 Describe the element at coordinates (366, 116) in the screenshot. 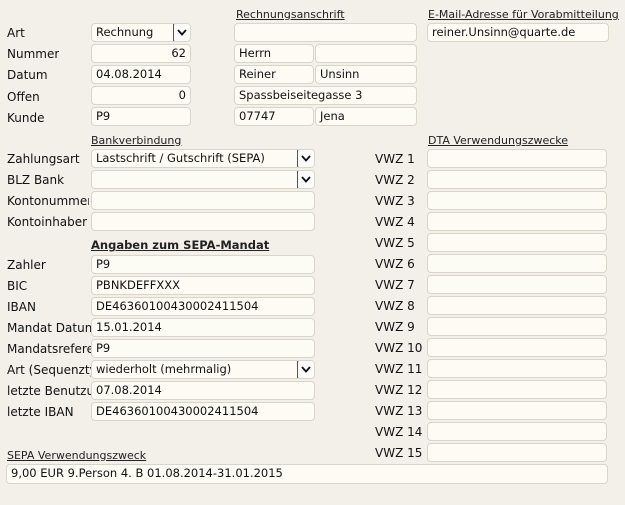

I see `ort-field: Jena` at that location.